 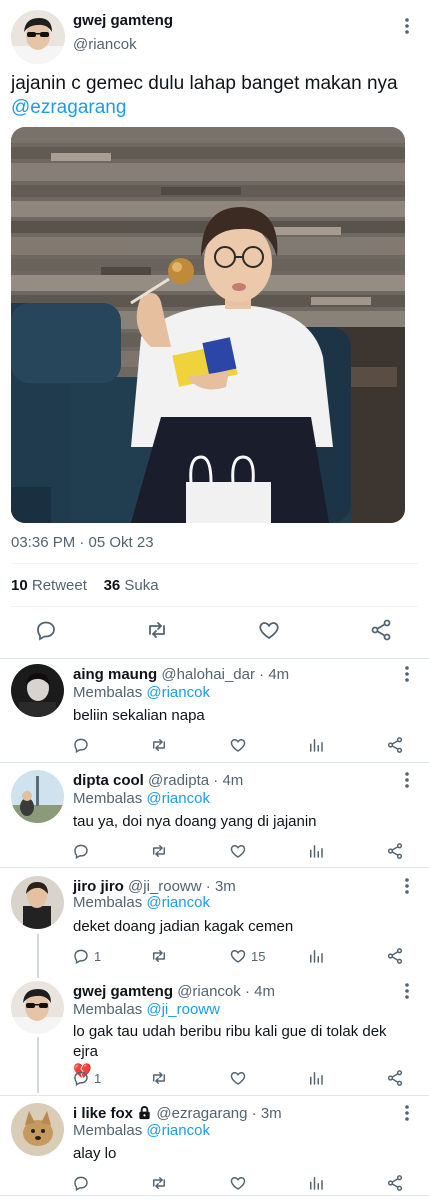 I want to click on tweet-stats: 10 Retweet 36 Suka, so click(x=85, y=585).